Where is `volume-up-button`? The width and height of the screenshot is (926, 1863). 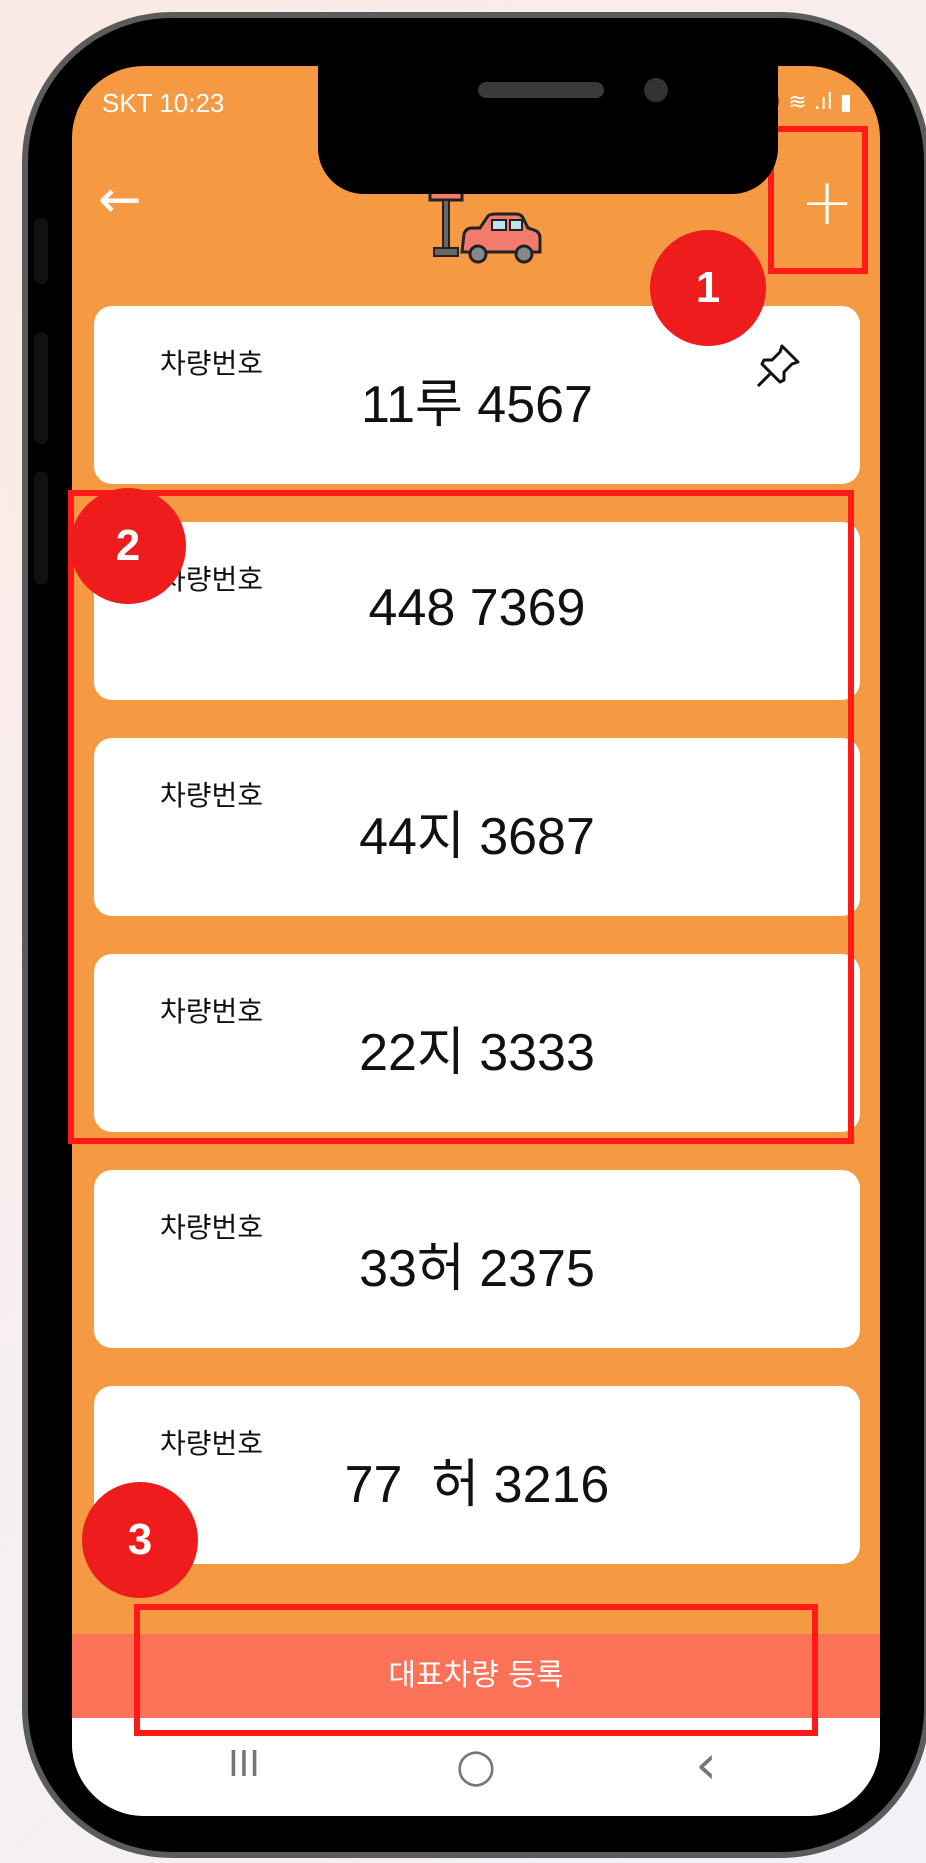
volume-up-button is located at coordinates (41, 388).